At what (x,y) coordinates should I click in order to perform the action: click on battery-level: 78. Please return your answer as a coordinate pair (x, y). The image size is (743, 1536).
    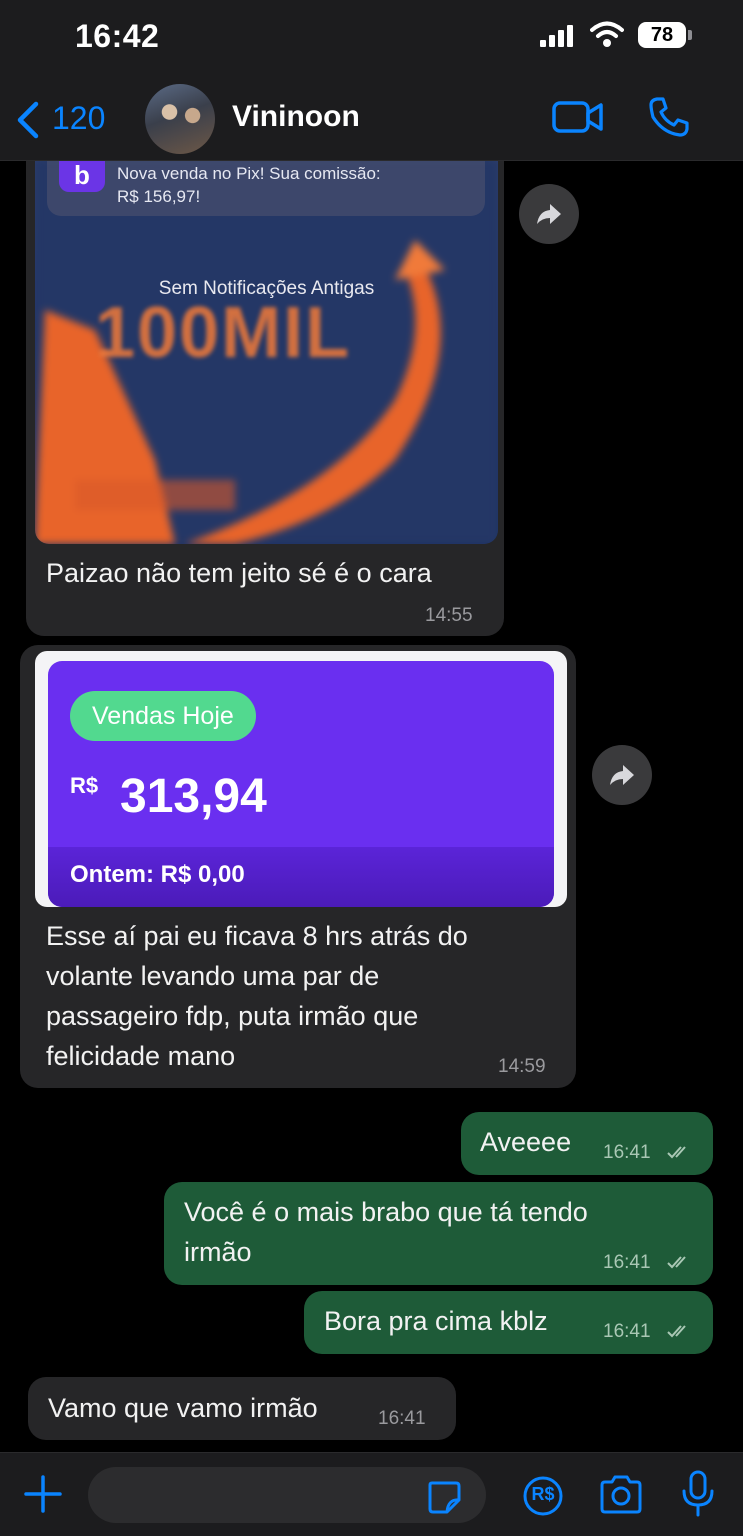
    Looking at the image, I should click on (662, 35).